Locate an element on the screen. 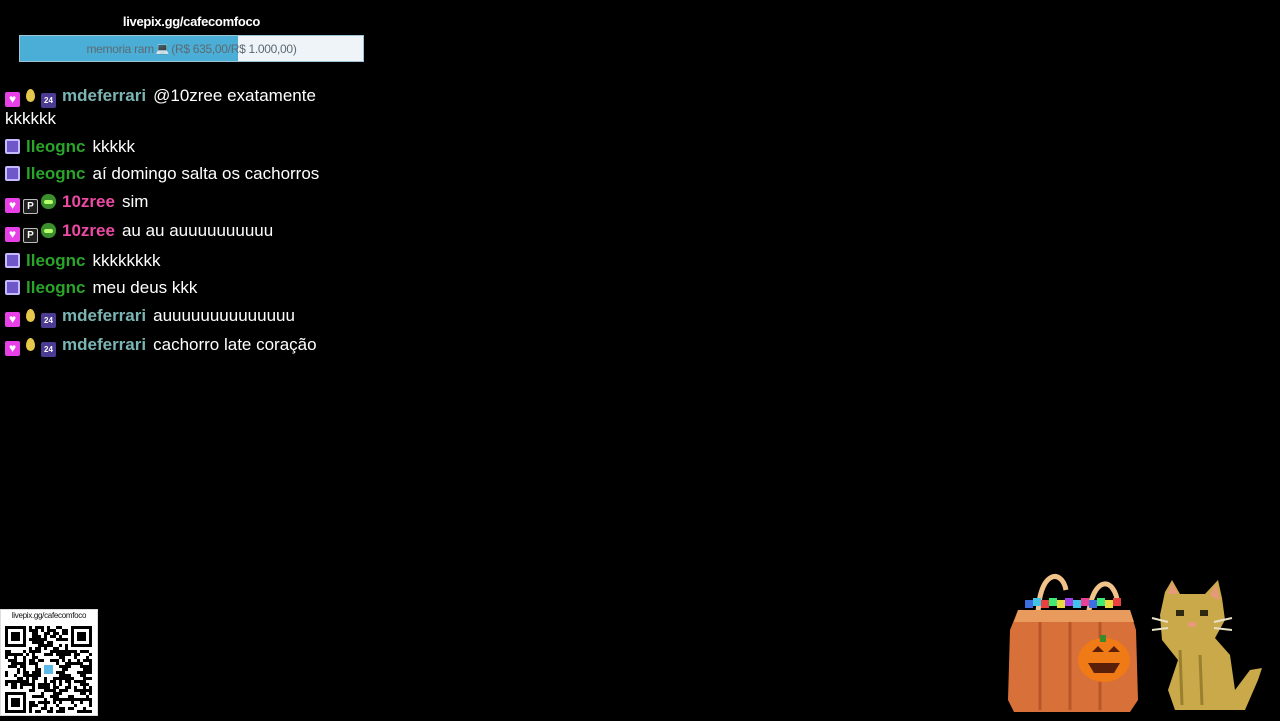  chat-message: 10zree au au auuuuuuuuuu is located at coordinates (182, 231).